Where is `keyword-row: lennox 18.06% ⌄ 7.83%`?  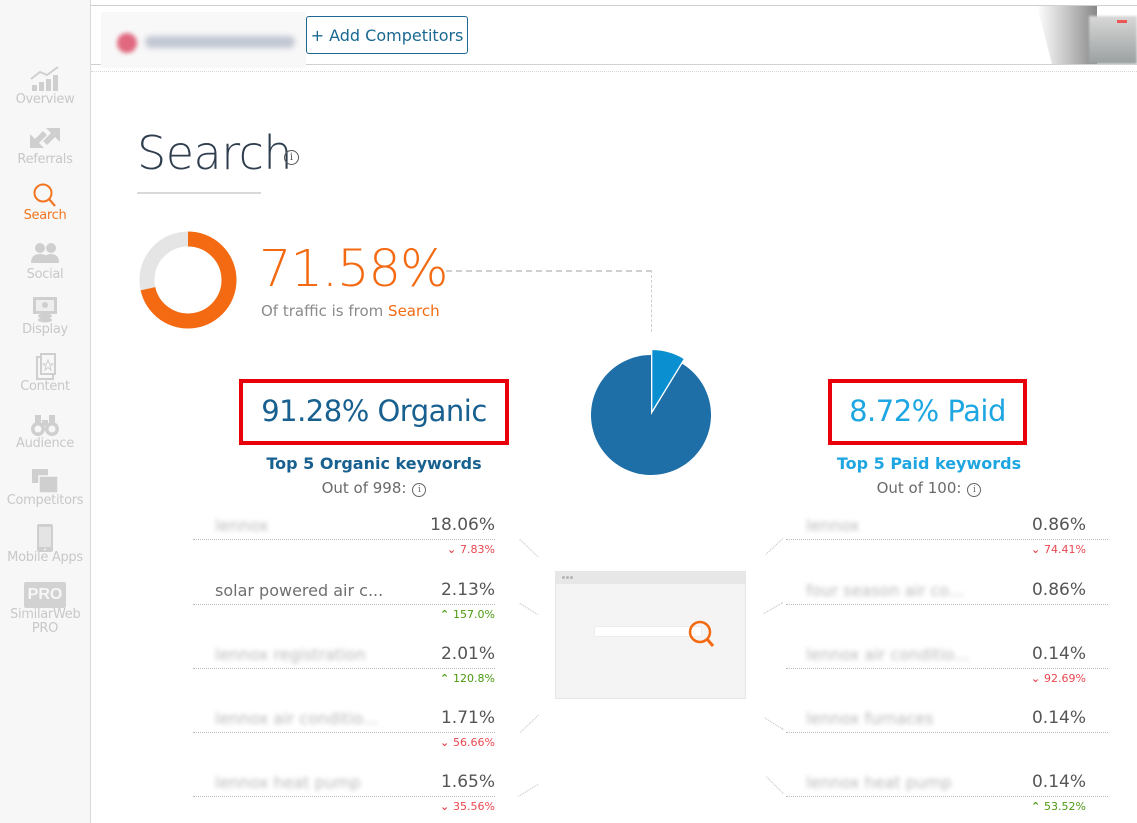
keyword-row: lennox 18.06% ⌄ 7.83% is located at coordinates (365, 538).